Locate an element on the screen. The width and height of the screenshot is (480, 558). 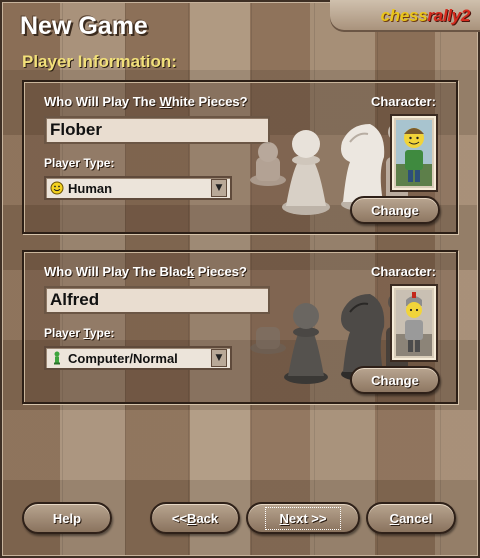
white-question-post: hite Pieces? is located at coordinates (209, 101).